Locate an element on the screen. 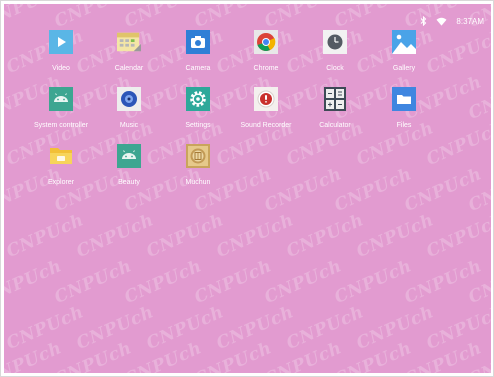  app-label-beauty: Beauty is located at coordinates (129, 182).